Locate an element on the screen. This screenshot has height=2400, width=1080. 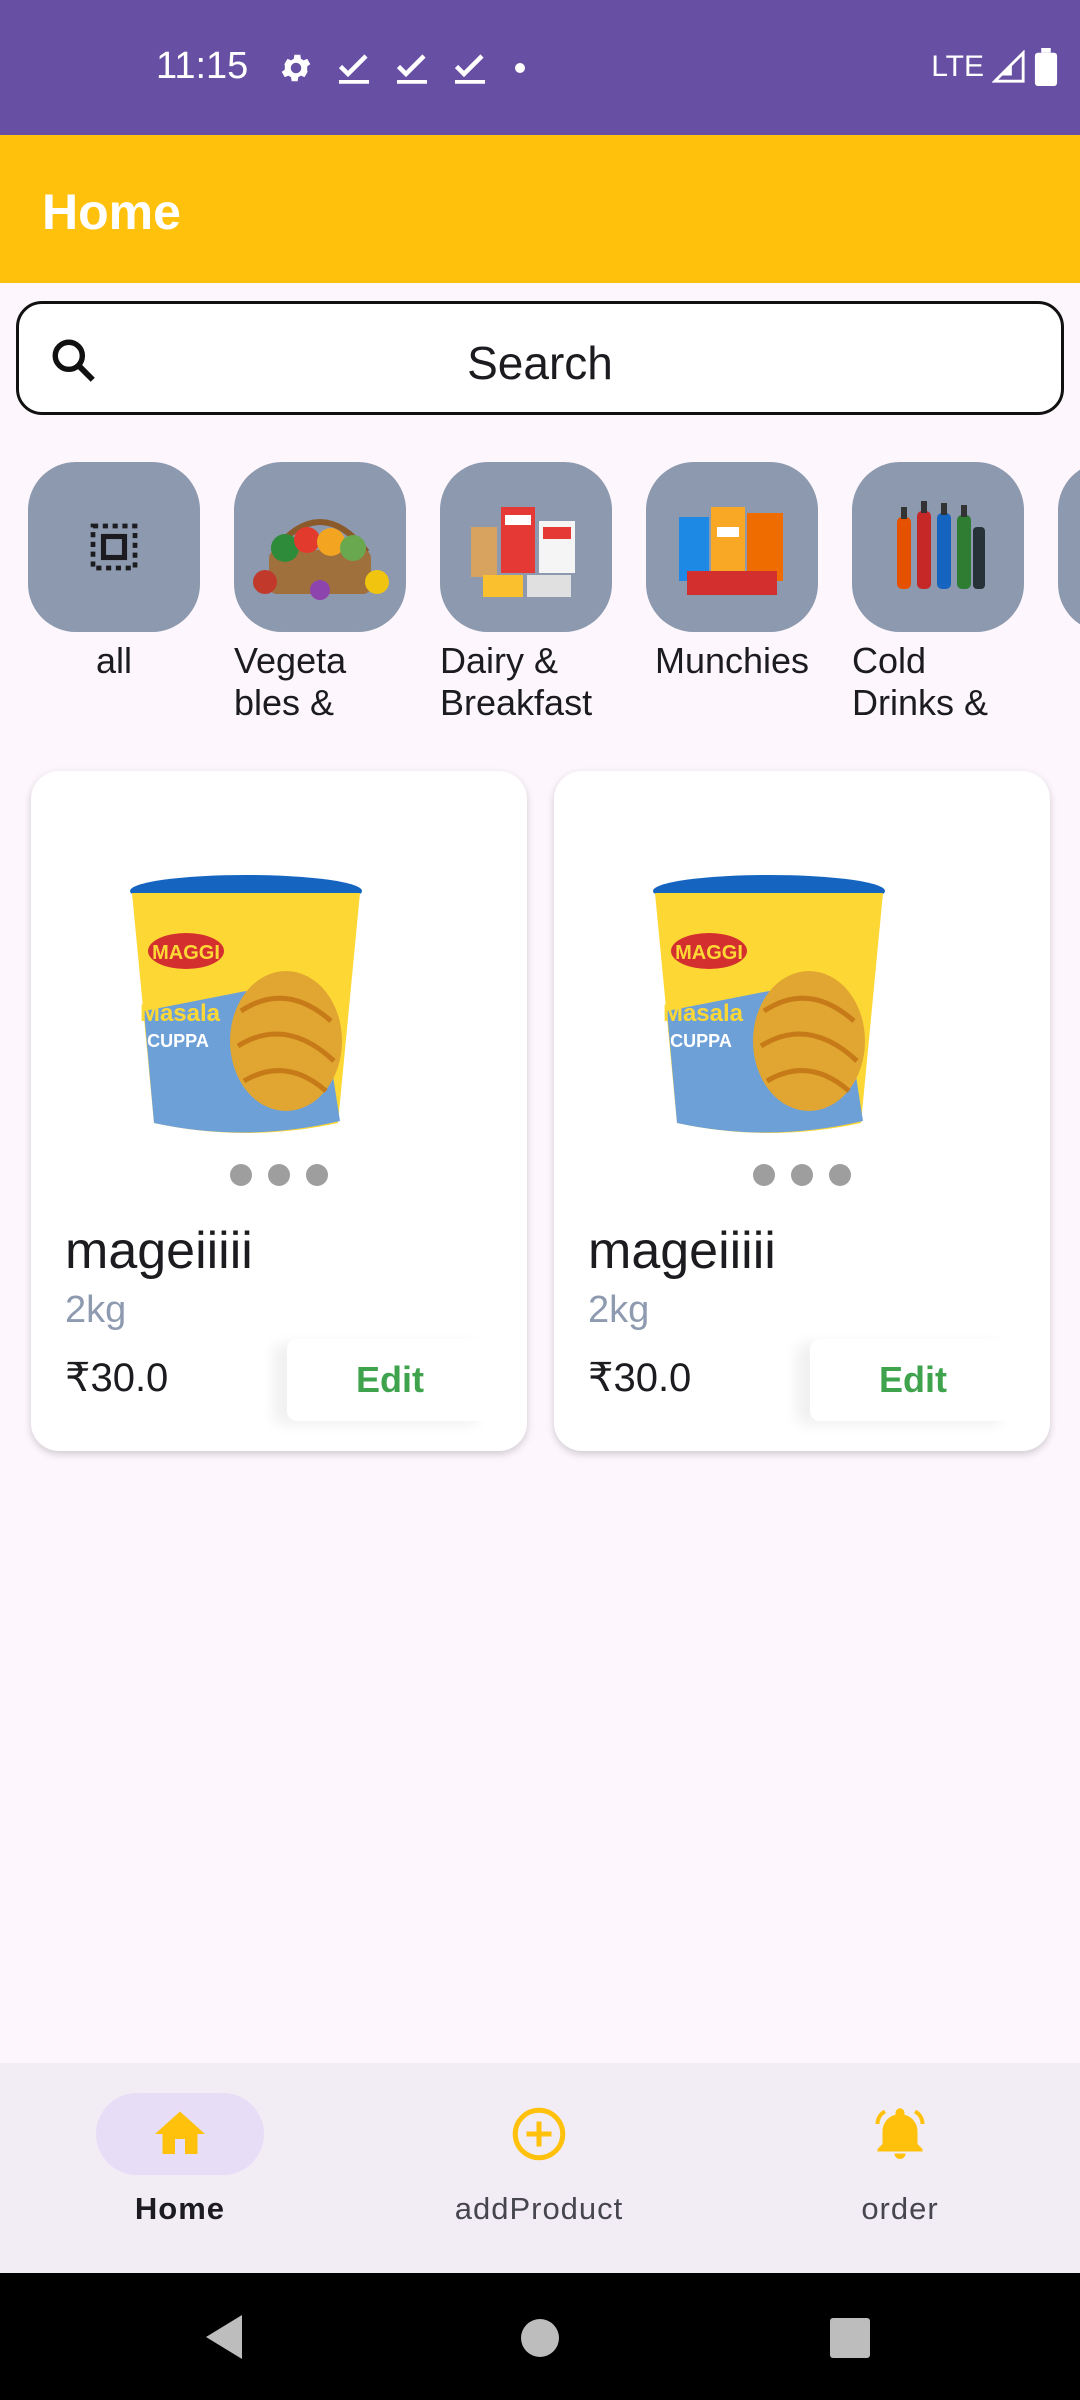
nav-label: order is located at coordinates (900, 2208).